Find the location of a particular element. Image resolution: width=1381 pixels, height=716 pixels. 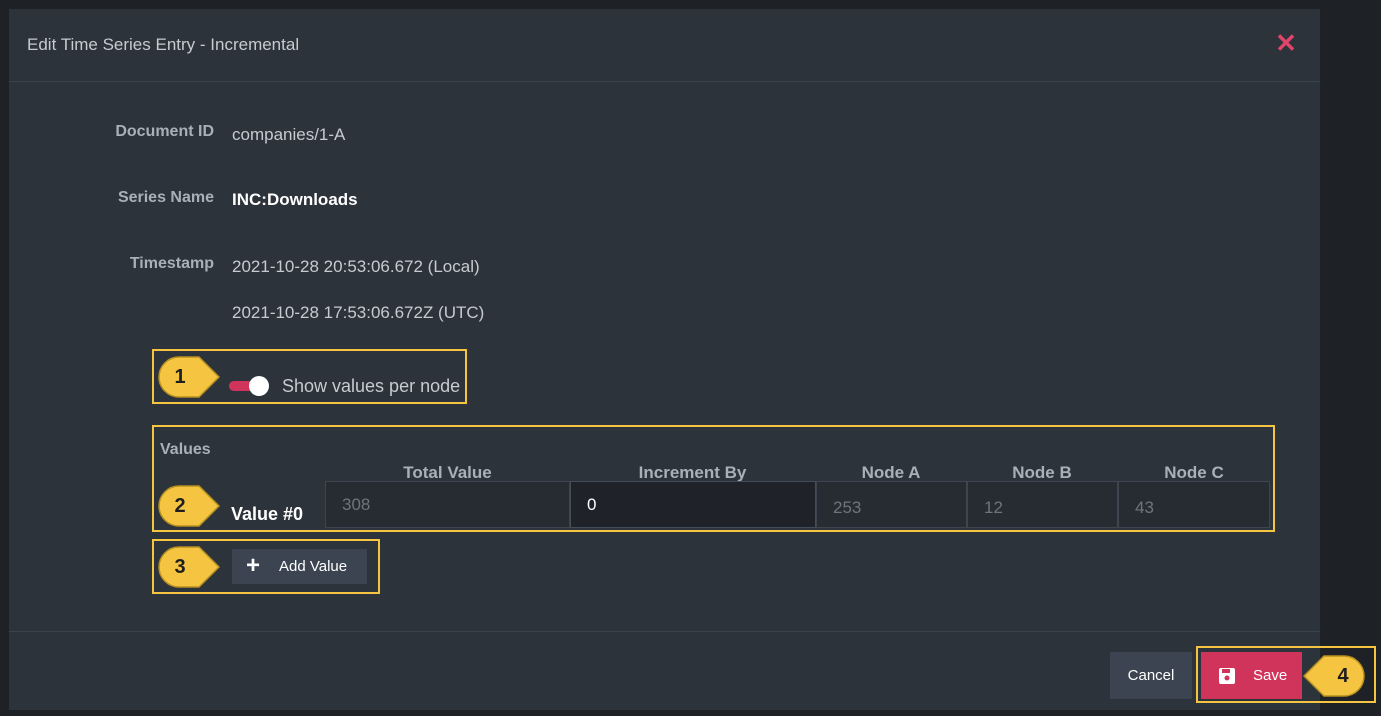

cancel-button: Cancel is located at coordinates (1151, 675).